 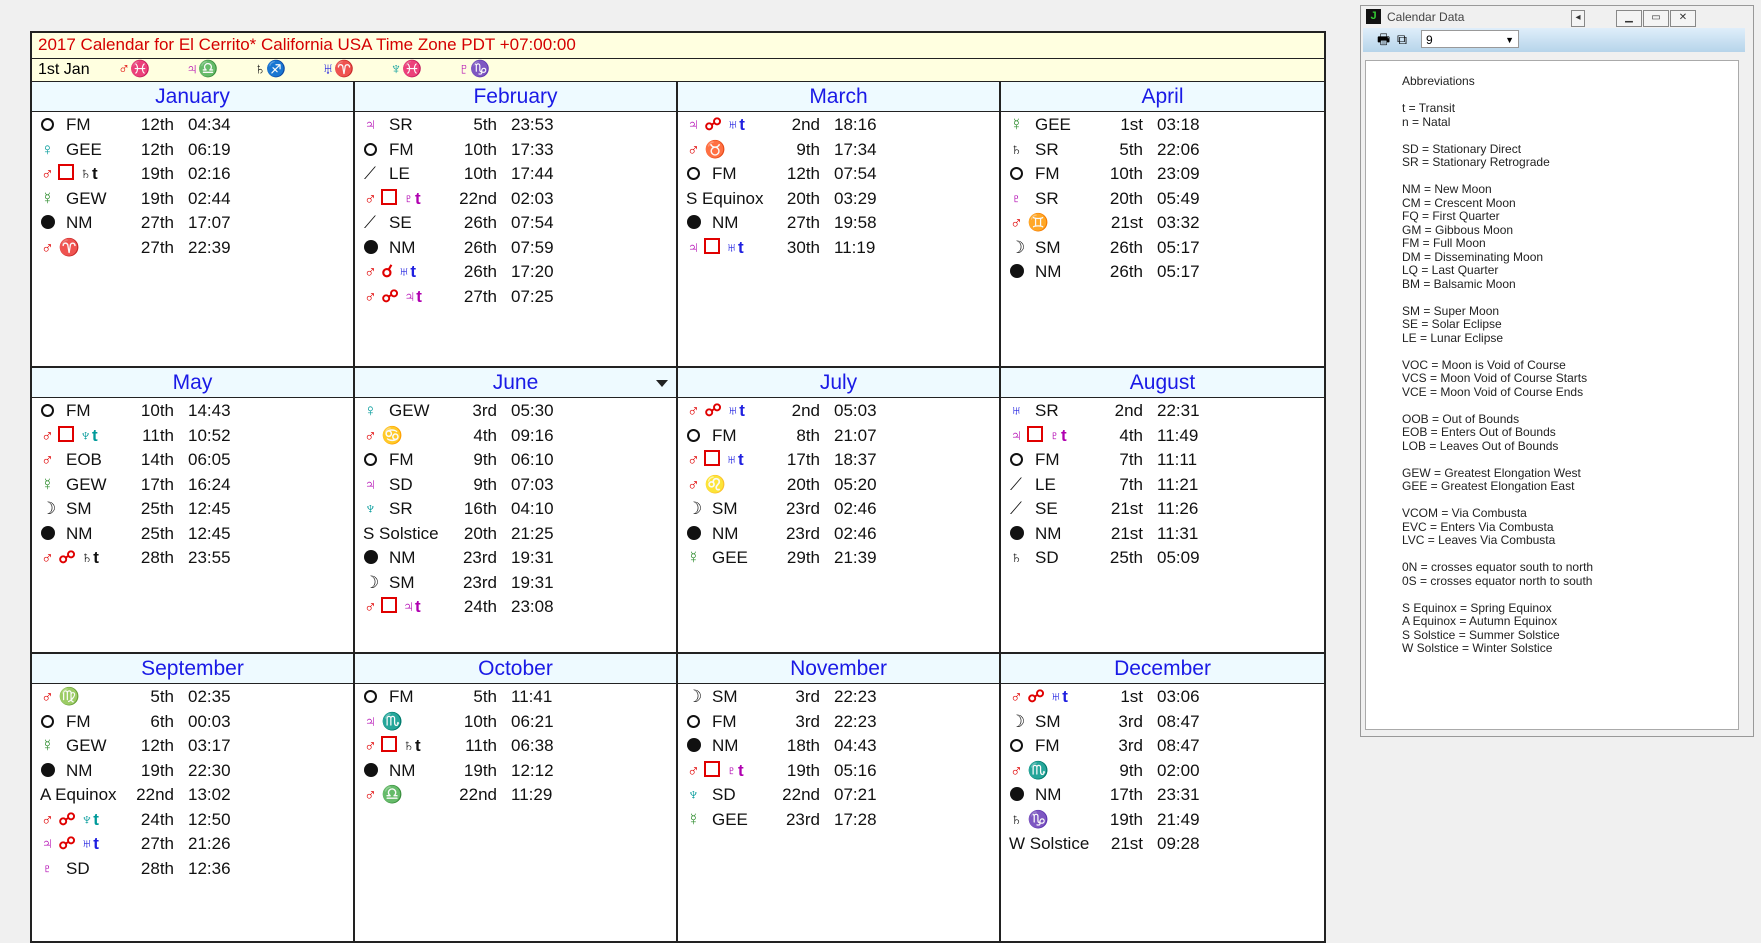 I want to click on font-size-select: 9 ▼, so click(x=1470, y=39).